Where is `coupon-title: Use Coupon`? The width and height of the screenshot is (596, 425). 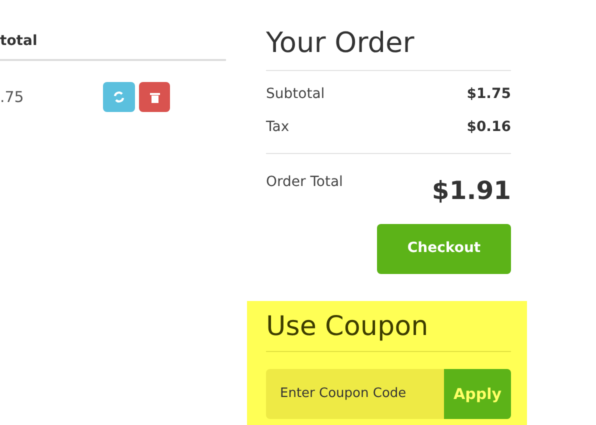 coupon-title: Use Coupon is located at coordinates (388, 326).